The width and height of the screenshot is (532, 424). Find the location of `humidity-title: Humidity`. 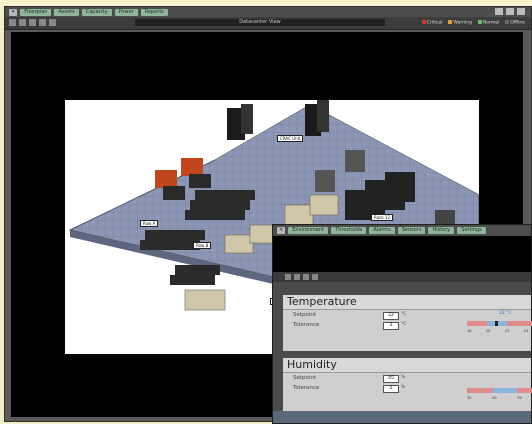

humidity-title: Humidity is located at coordinates (407, 365).